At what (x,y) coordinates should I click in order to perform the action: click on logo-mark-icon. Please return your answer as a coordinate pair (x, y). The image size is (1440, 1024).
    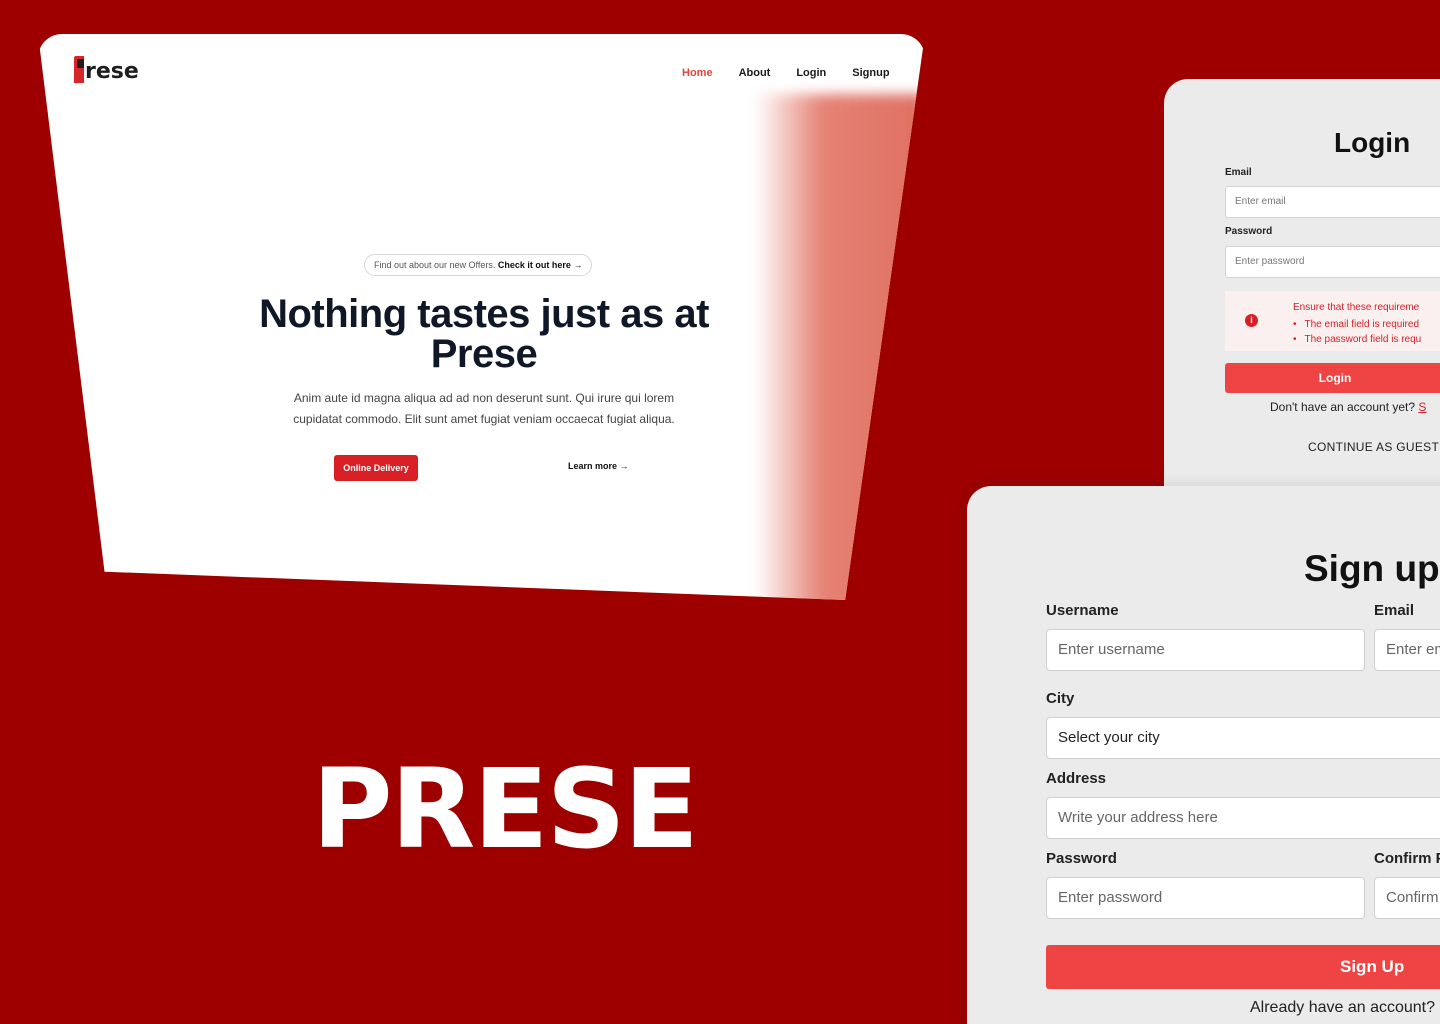
    Looking at the image, I should click on (79, 69).